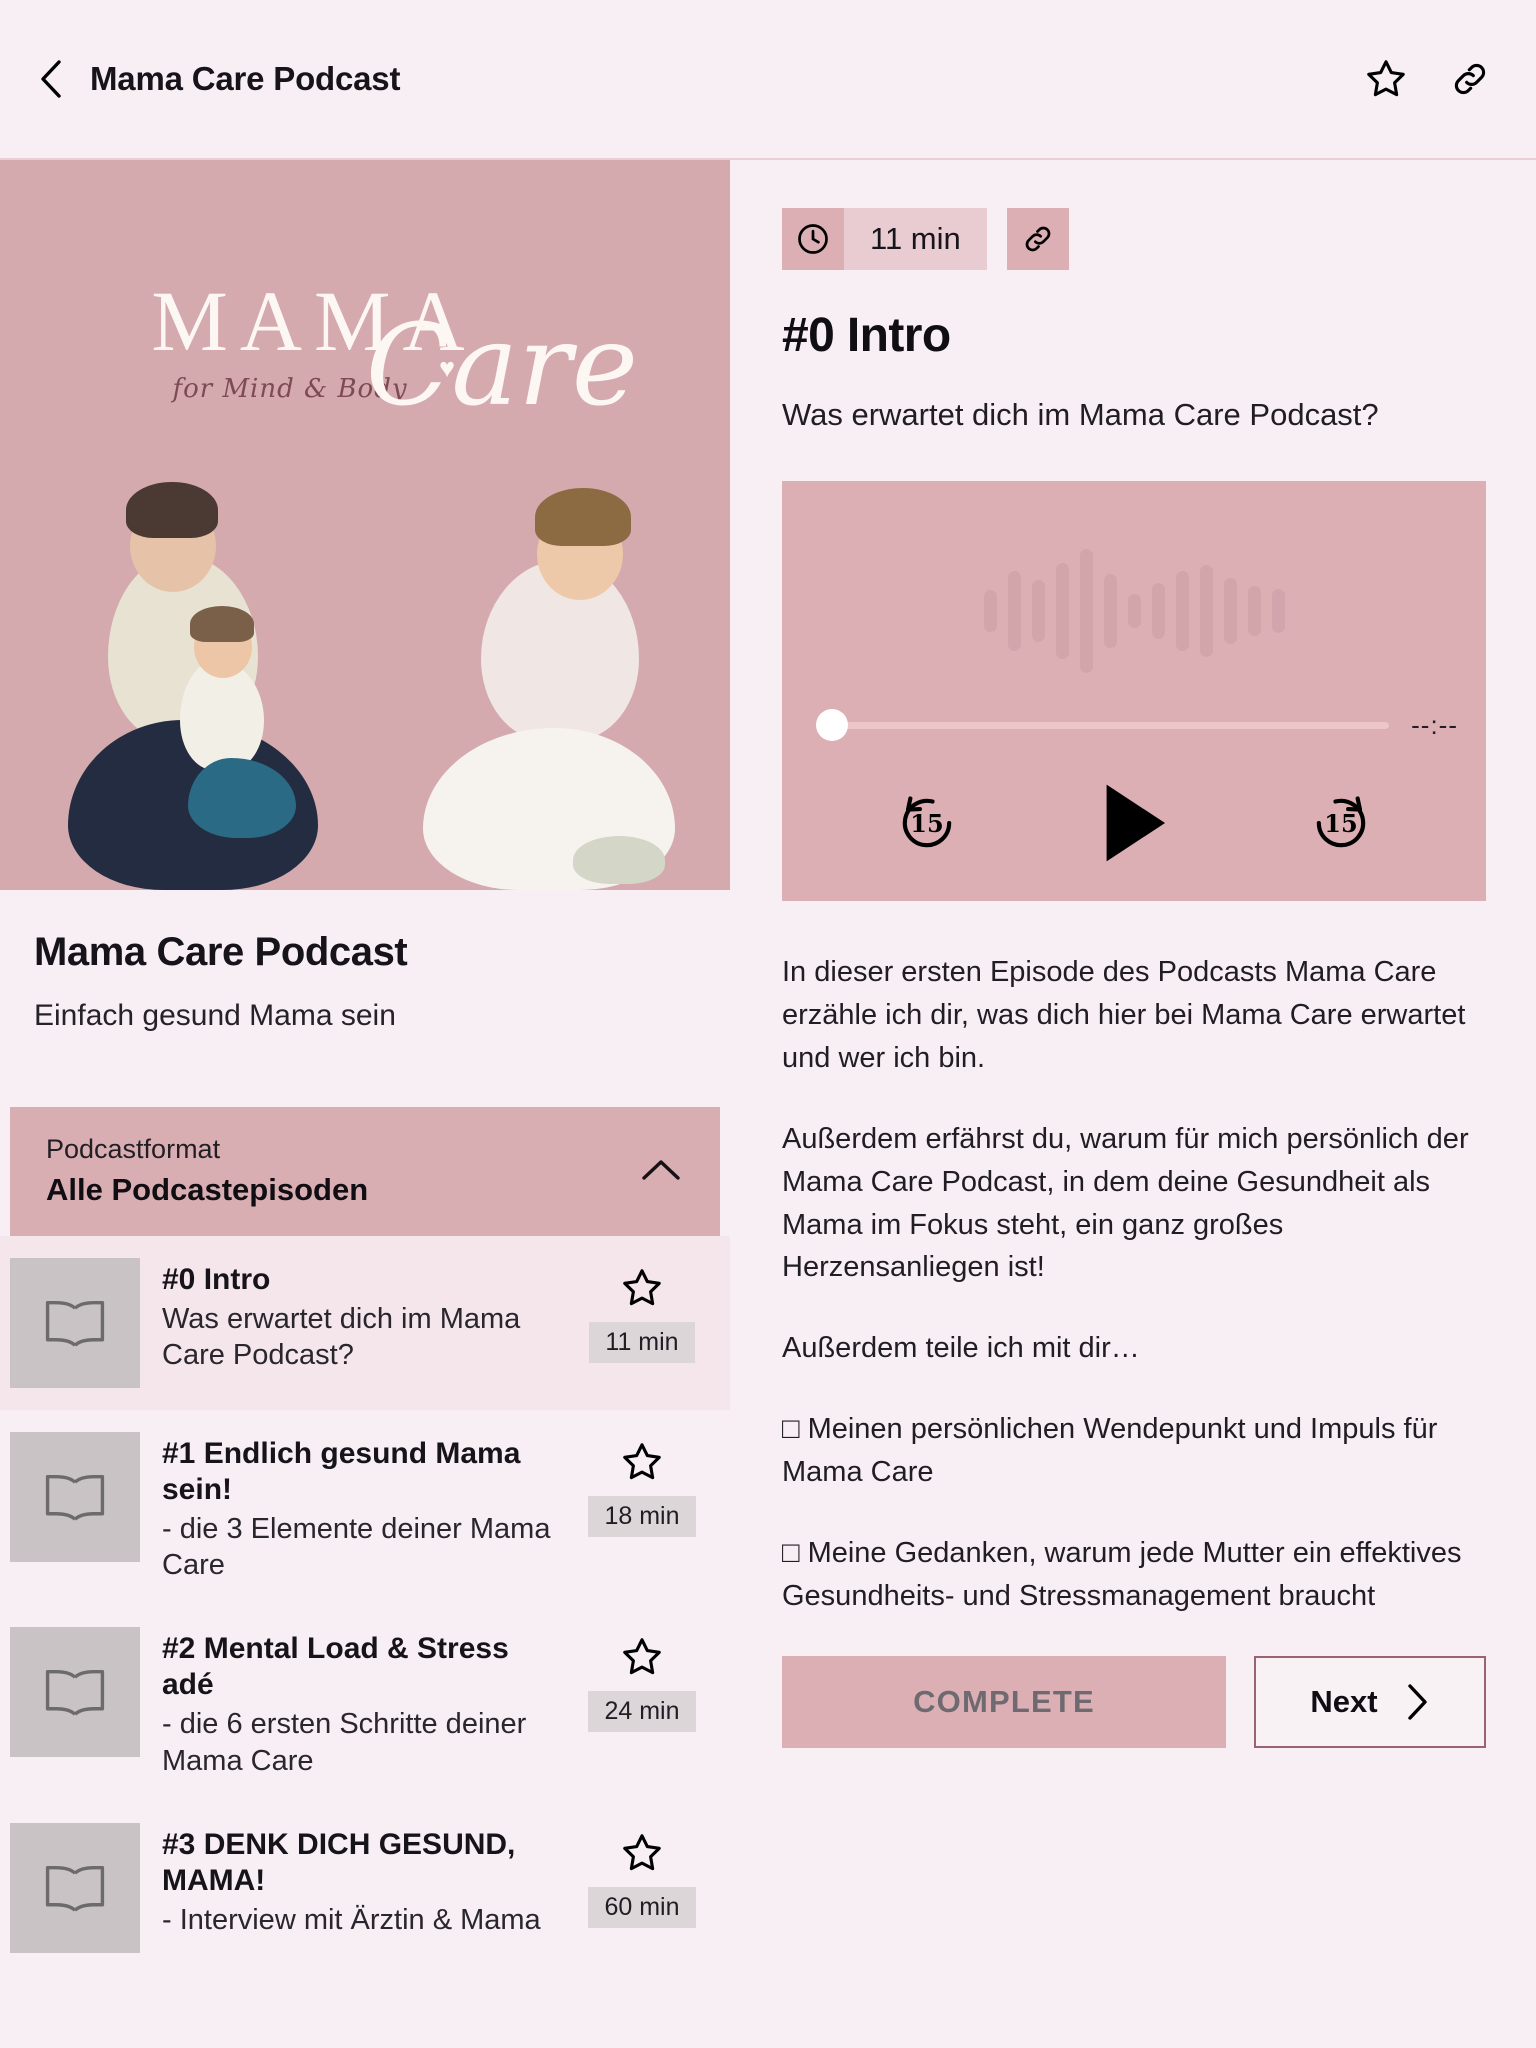 Image resolution: width=1536 pixels, height=2048 pixels. I want to click on episode-duration-badge: 11 min, so click(642, 1342).